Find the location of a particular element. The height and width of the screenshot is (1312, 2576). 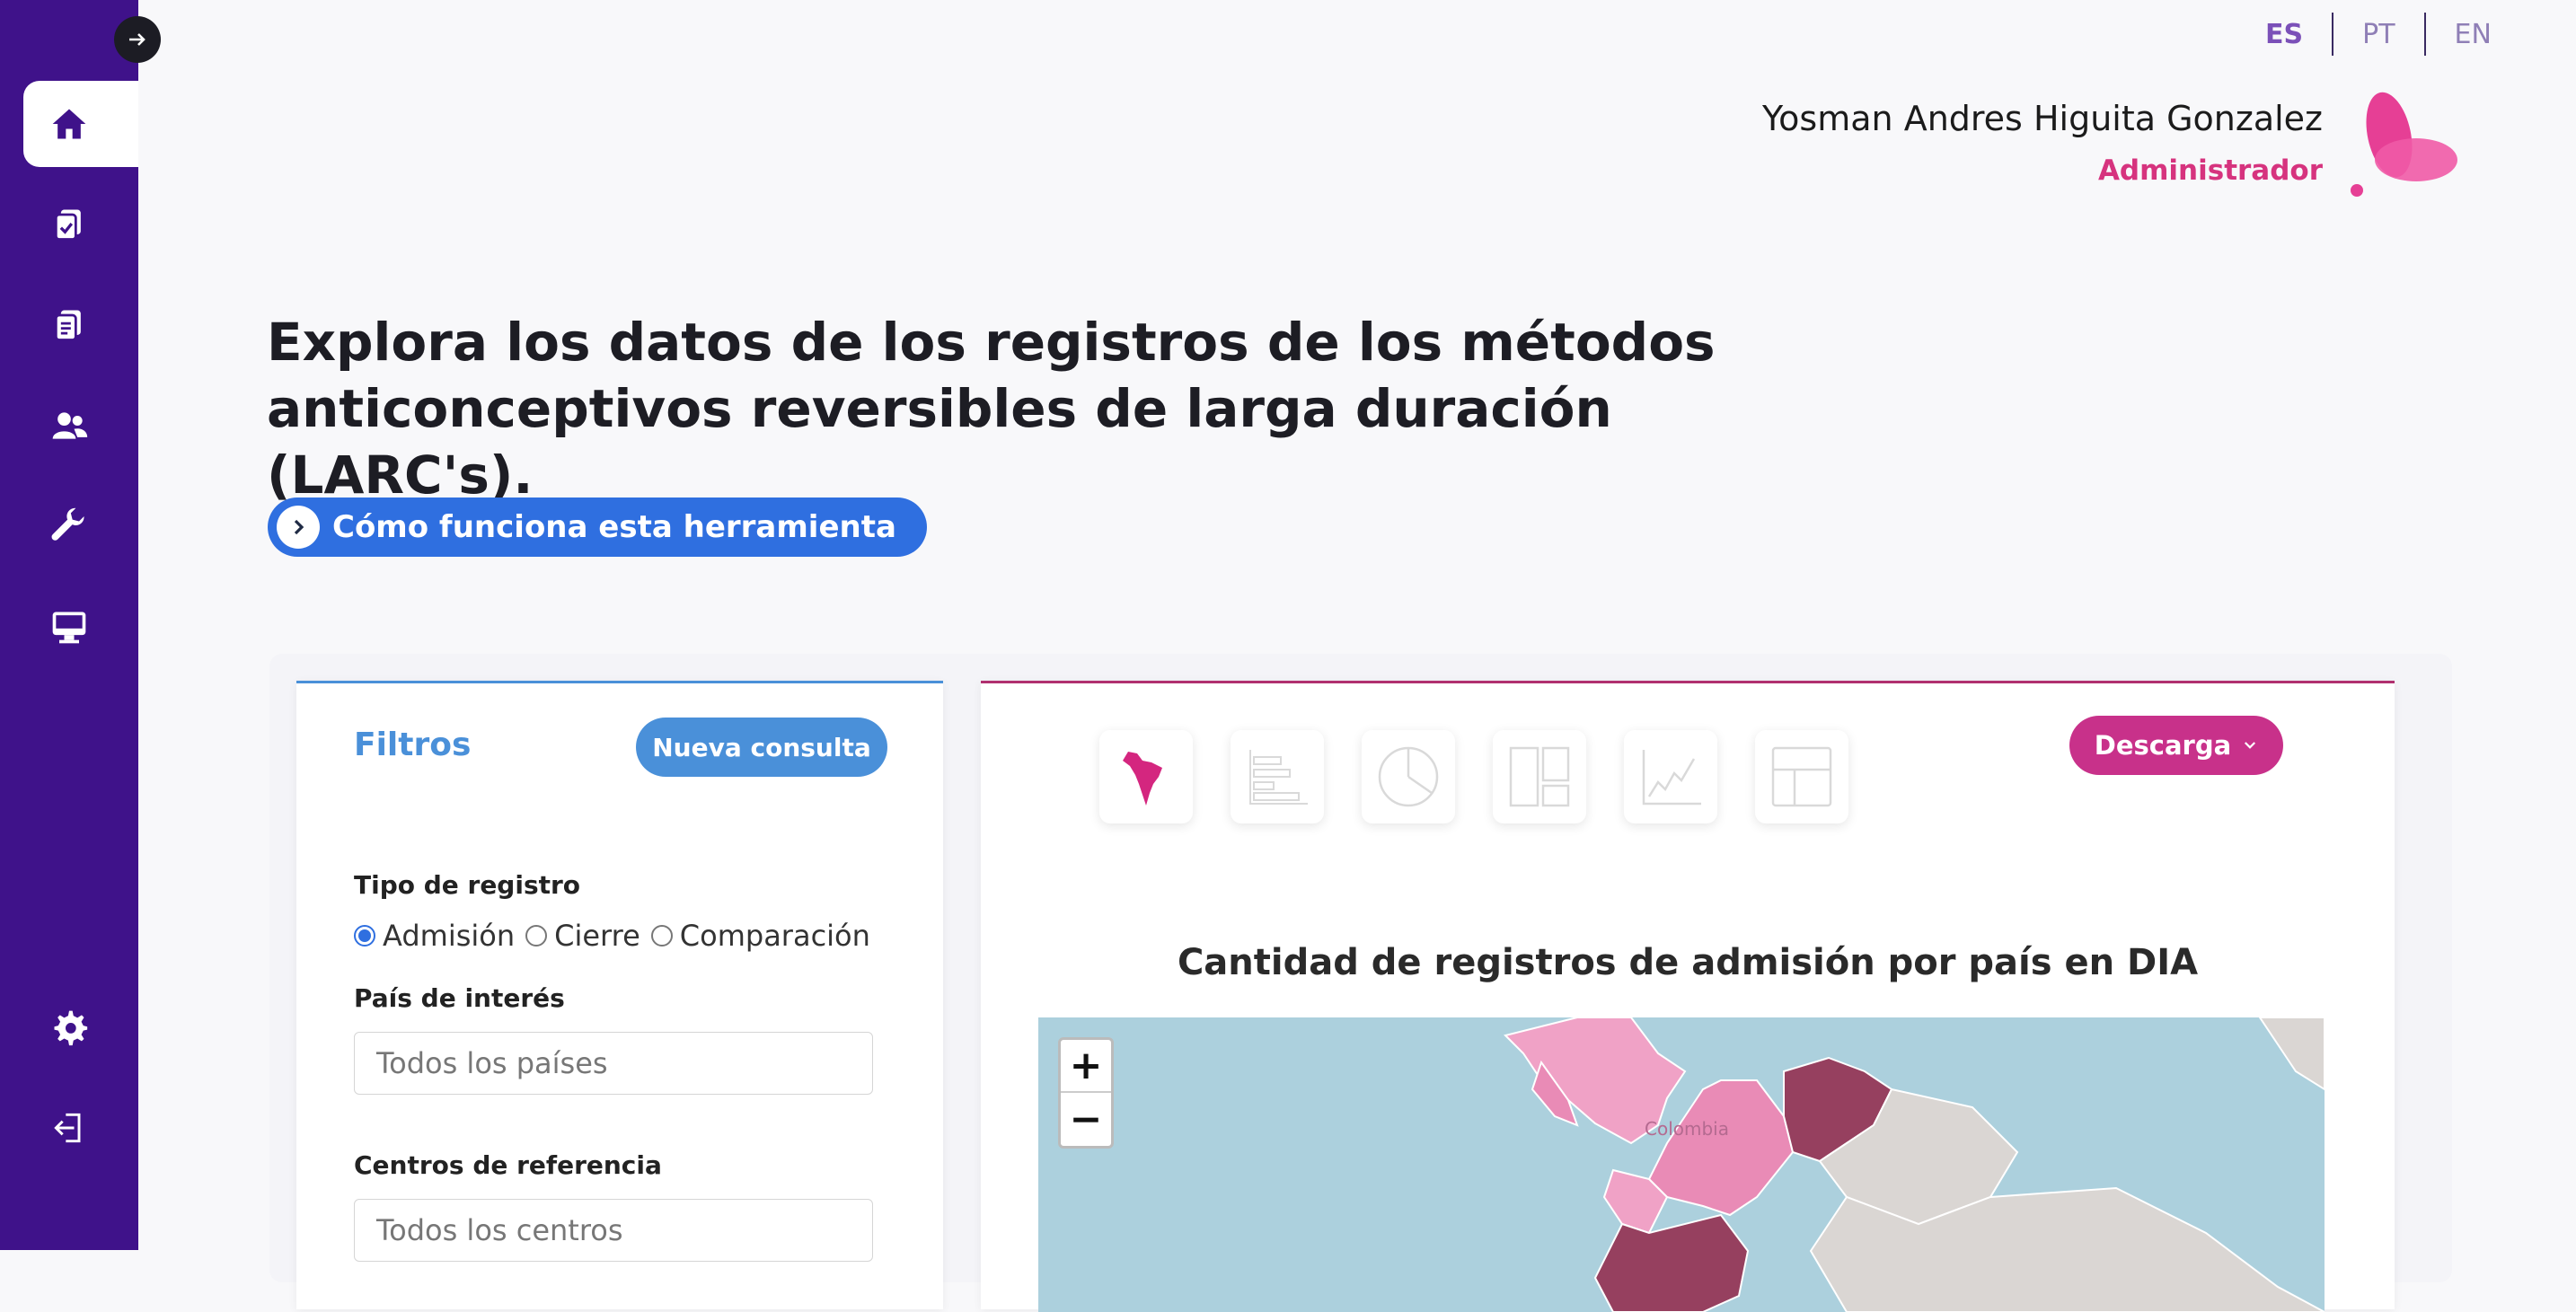

wrench-icon is located at coordinates (67, 524).